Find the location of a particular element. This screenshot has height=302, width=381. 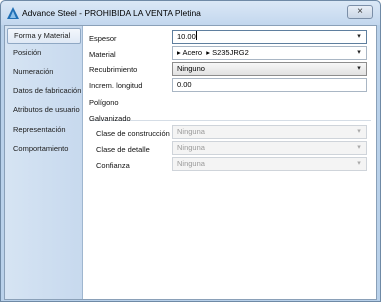

close-icon: × is located at coordinates (360, 11).